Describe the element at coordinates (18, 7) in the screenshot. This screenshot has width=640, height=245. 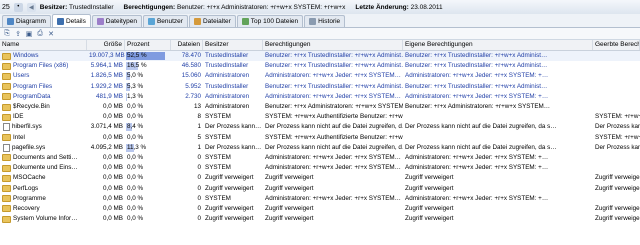
I see `pin-icon: •` at that location.